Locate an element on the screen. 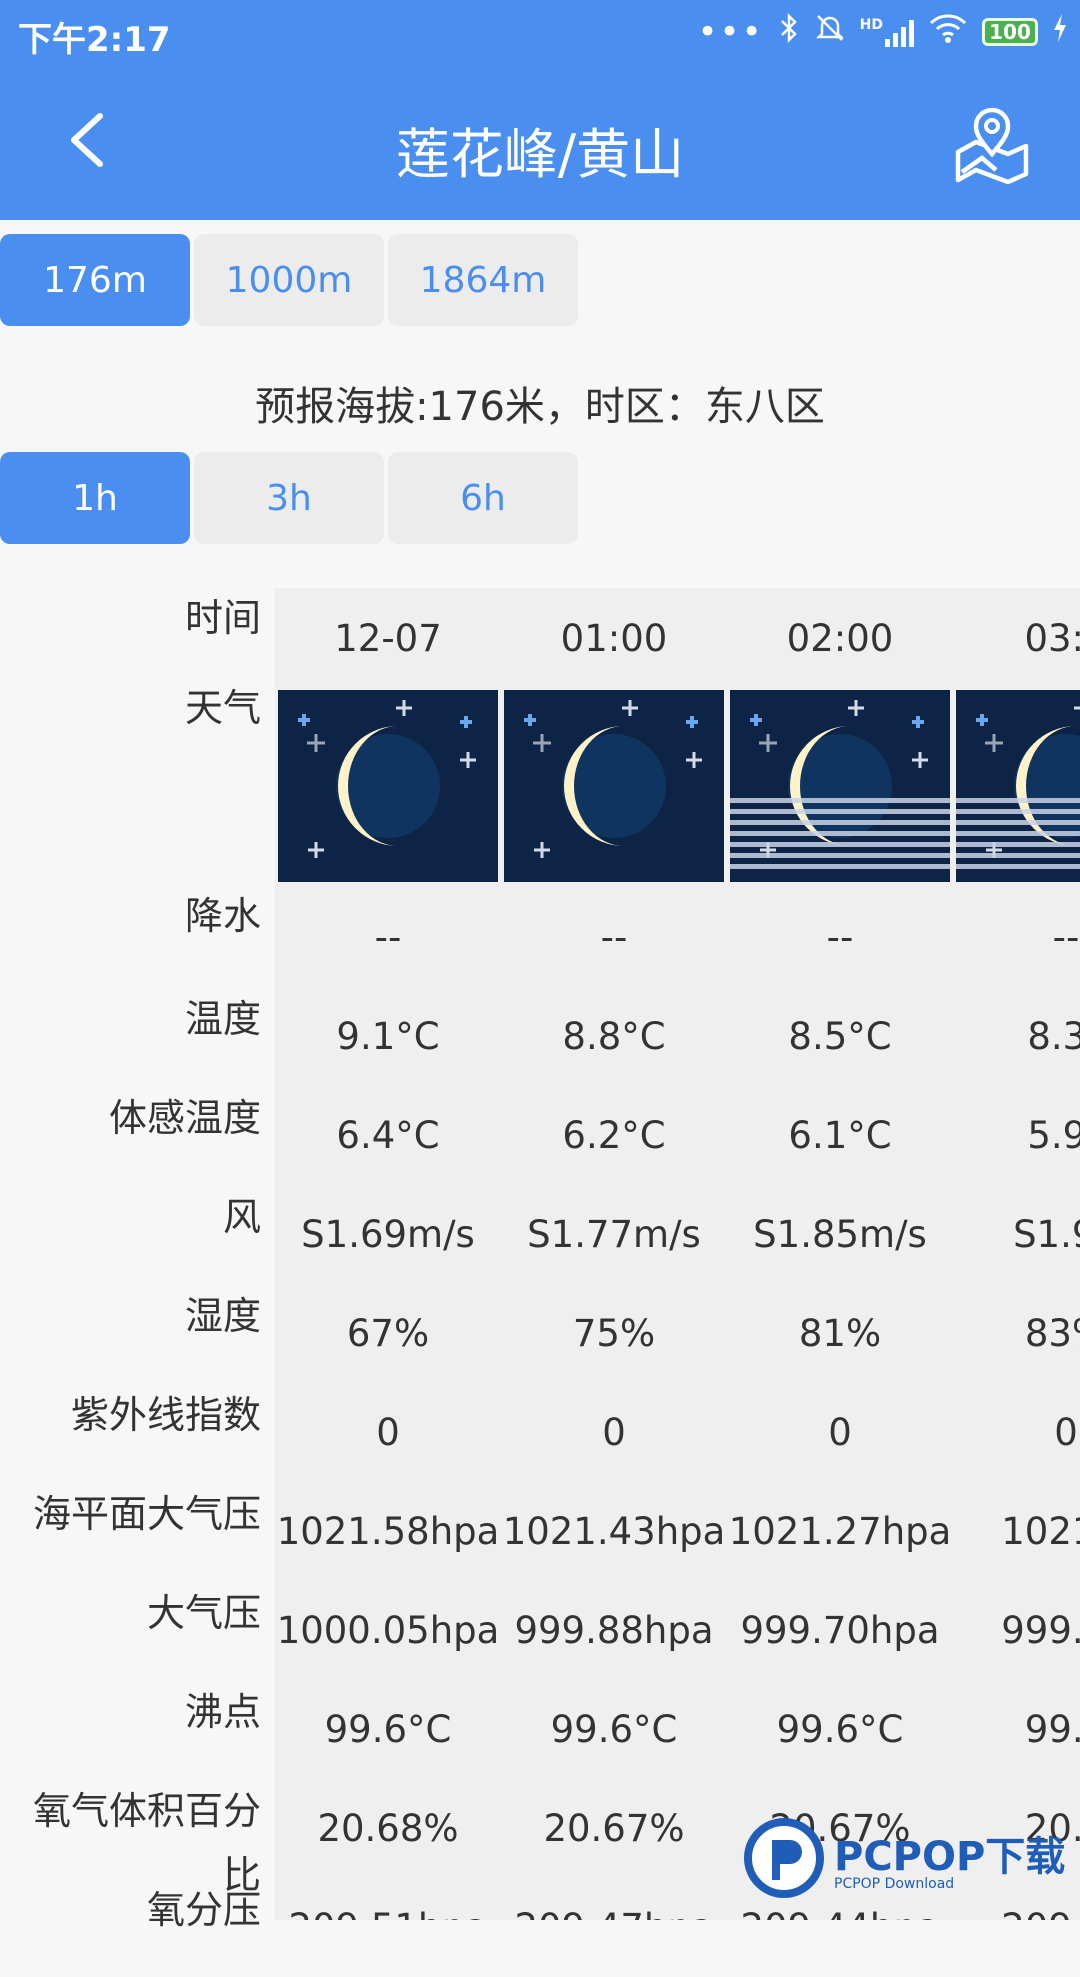 Image resolution: width=1080 pixels, height=1977 pixels. cell-feels: 6.4°C is located at coordinates (388, 1135).